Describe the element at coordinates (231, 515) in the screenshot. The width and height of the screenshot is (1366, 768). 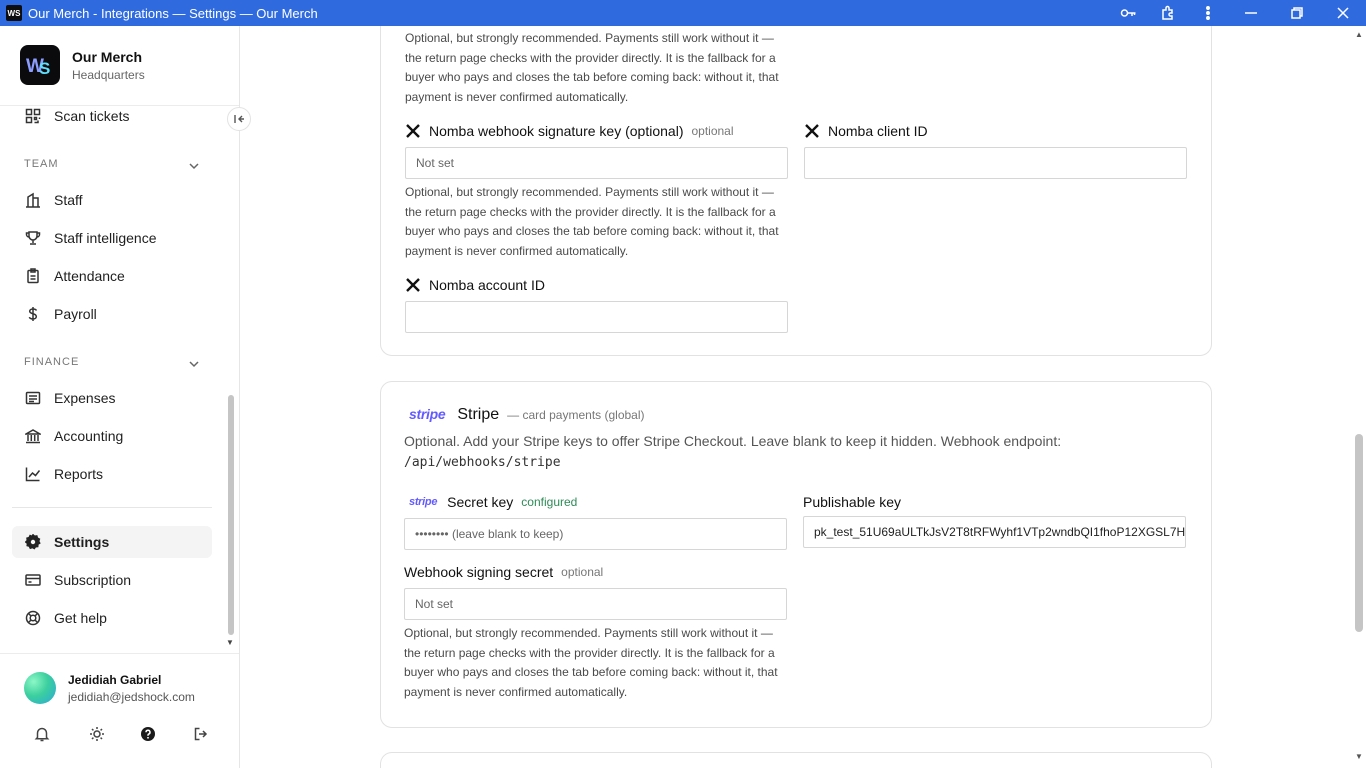
I see `sidebar-scrollbar` at that location.